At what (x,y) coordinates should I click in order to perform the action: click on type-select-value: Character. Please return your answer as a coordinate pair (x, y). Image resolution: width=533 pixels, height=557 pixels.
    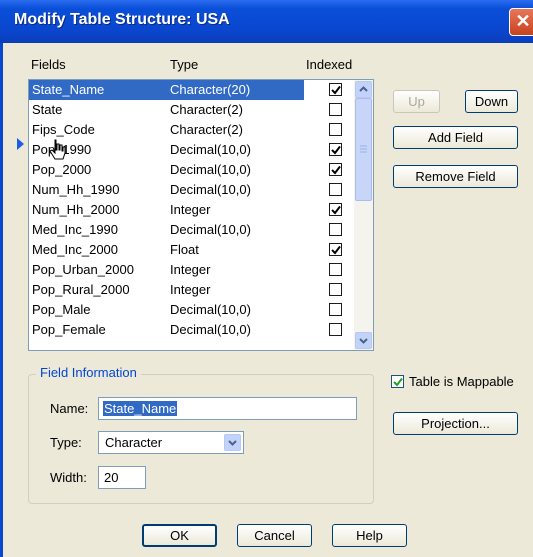
    Looking at the image, I should click on (134, 442).